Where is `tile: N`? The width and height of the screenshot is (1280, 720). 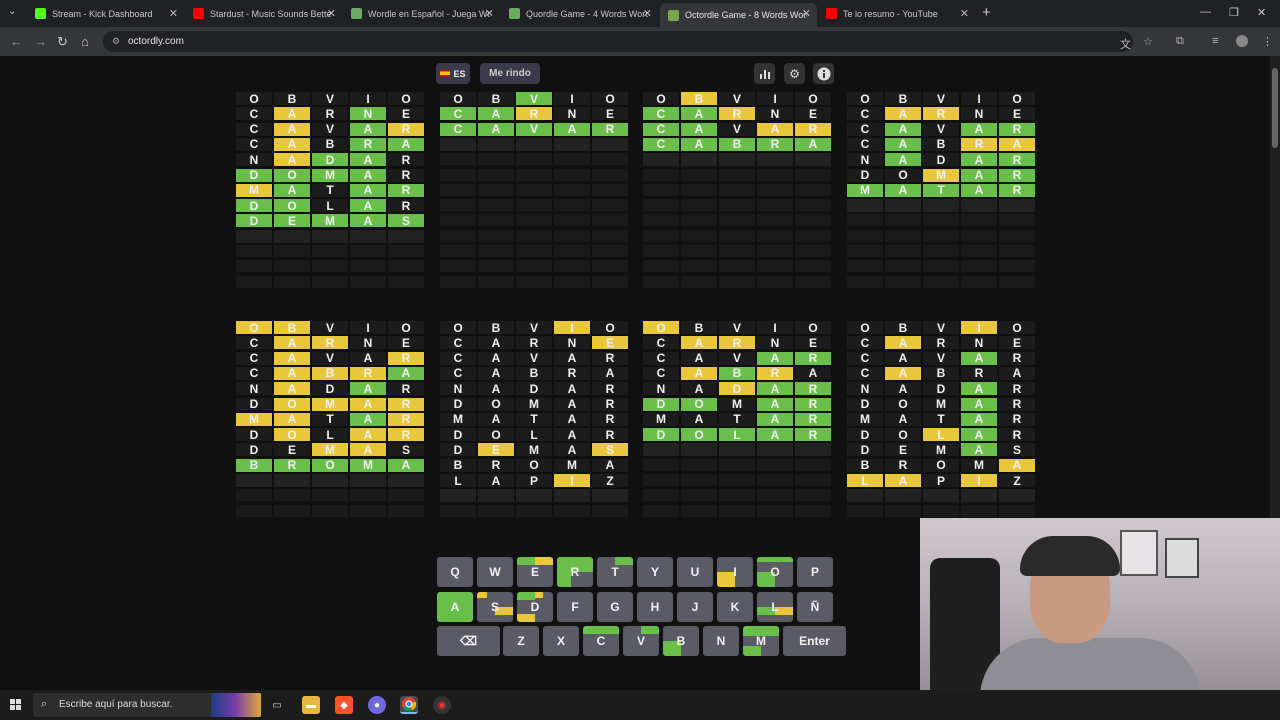 tile: N is located at coordinates (458, 389).